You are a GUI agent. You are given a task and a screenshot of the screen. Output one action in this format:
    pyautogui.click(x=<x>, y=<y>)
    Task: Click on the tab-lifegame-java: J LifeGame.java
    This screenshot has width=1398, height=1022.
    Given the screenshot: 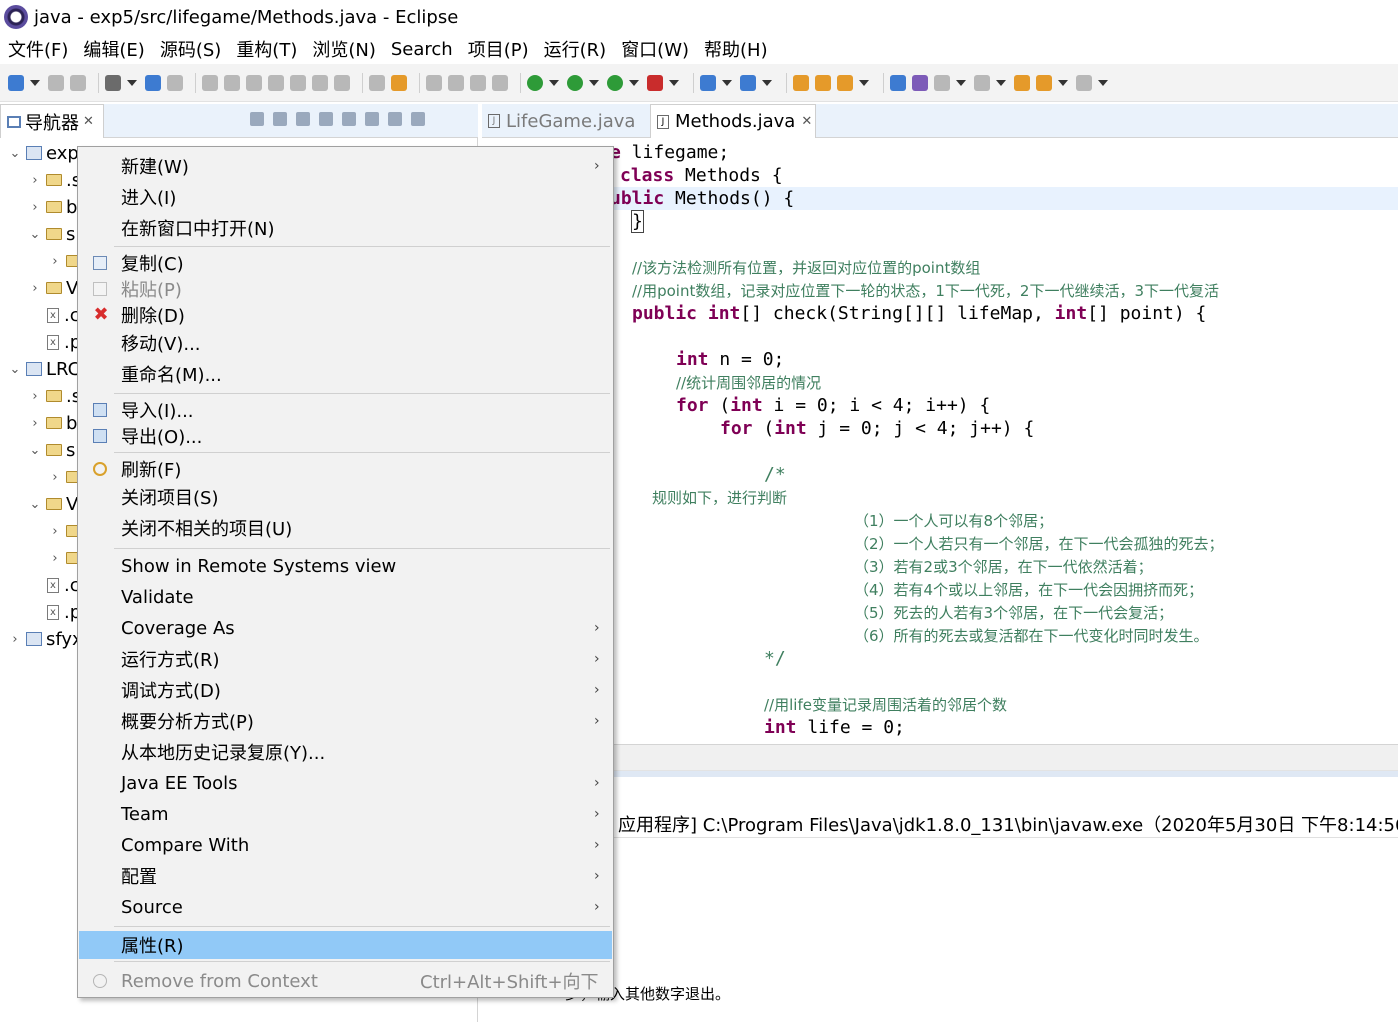 What is the action you would take?
    pyautogui.click(x=565, y=121)
    